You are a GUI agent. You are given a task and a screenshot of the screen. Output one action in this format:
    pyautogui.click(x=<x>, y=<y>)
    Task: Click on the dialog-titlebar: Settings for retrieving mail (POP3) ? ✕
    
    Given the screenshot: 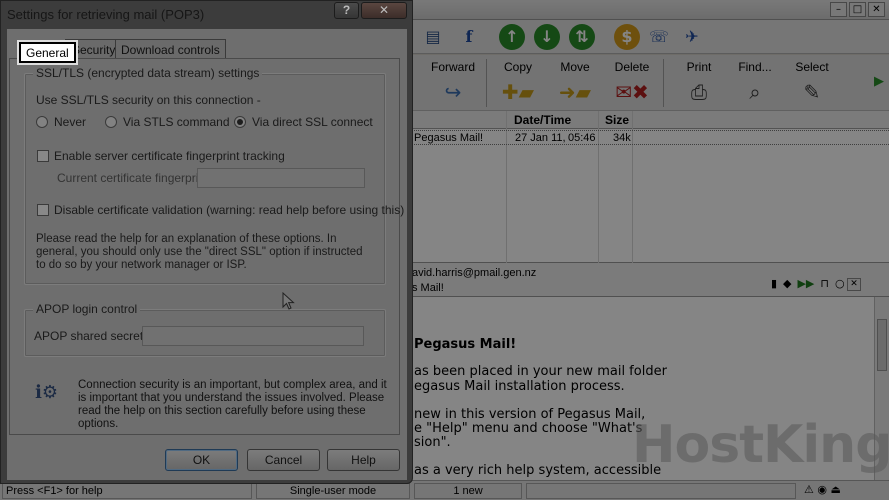 What is the action you would take?
    pyautogui.click(x=206, y=14)
    